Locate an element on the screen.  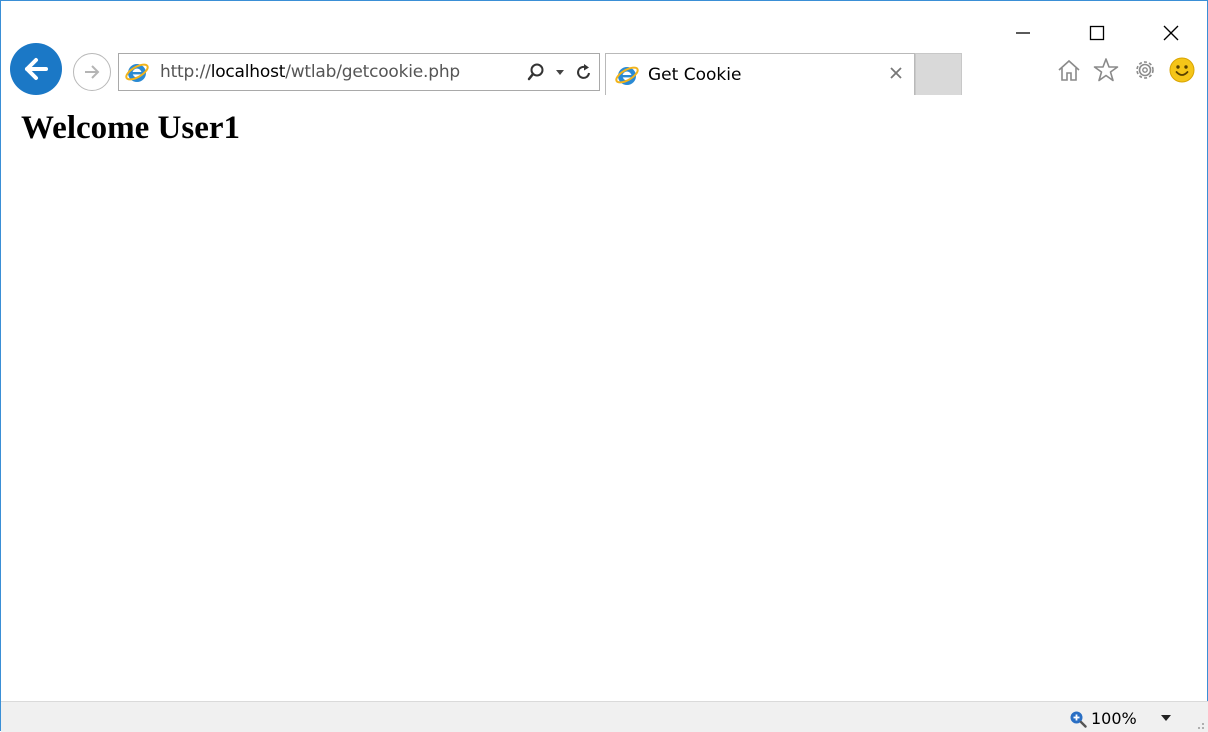
maximize-button is located at coordinates (1097, 33).